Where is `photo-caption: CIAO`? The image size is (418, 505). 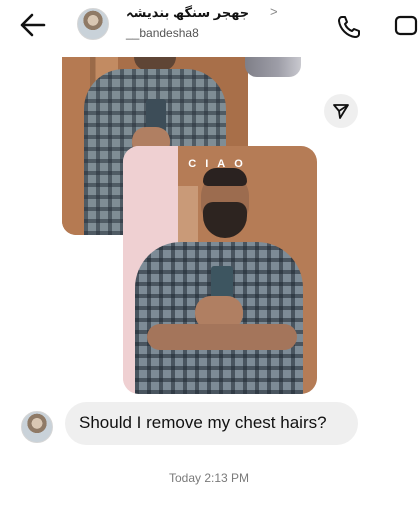
photo-caption: CIAO is located at coordinates (220, 164).